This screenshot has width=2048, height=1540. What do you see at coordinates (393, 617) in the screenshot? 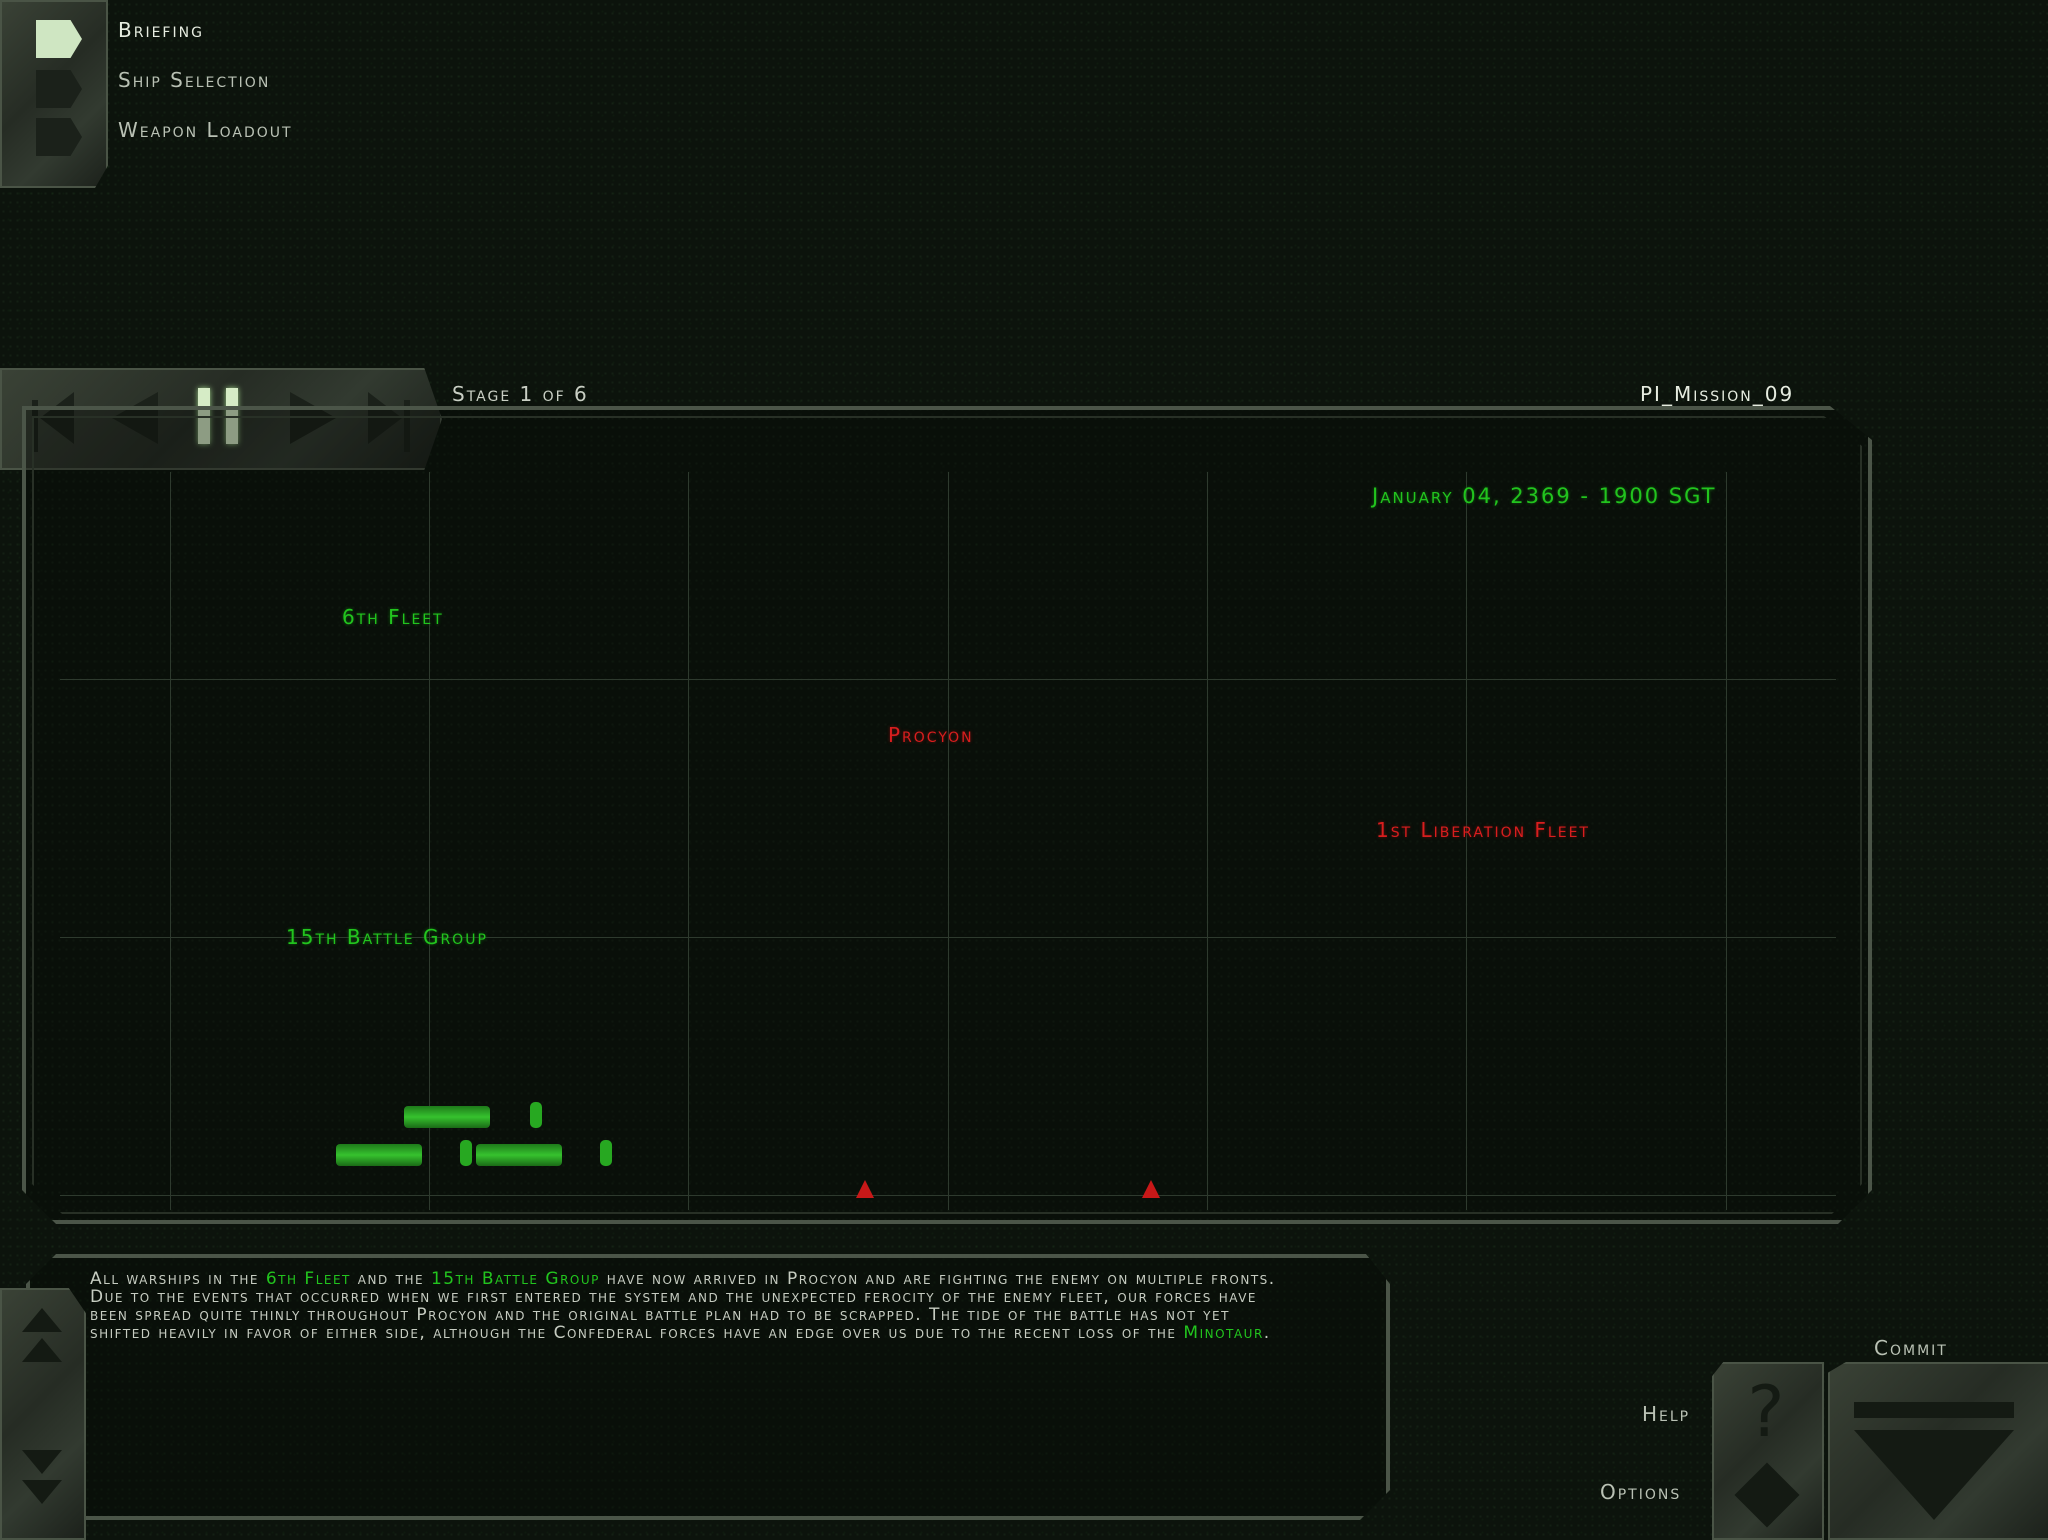
I see `label-6th-fleet: 6th Fleet` at bounding box center [393, 617].